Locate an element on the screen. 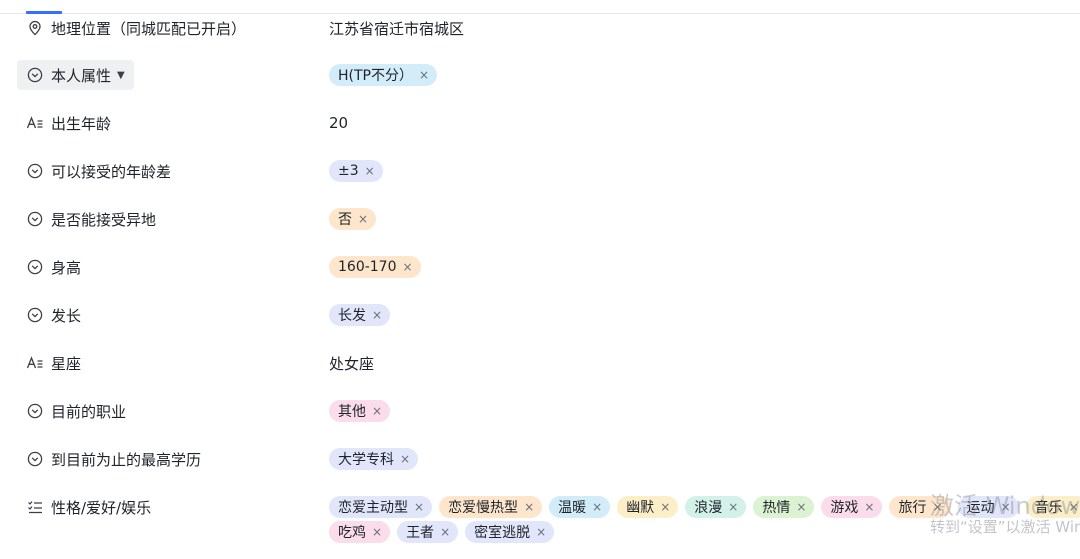 The image size is (1080, 559). field-value-birth-age: 20 is located at coordinates (338, 123).